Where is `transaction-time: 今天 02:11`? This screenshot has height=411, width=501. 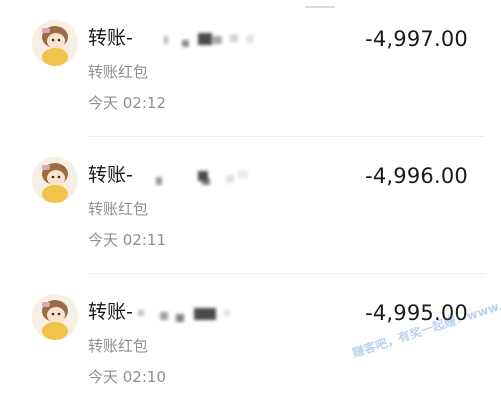 transaction-time: 今天 02:11 is located at coordinates (127, 240).